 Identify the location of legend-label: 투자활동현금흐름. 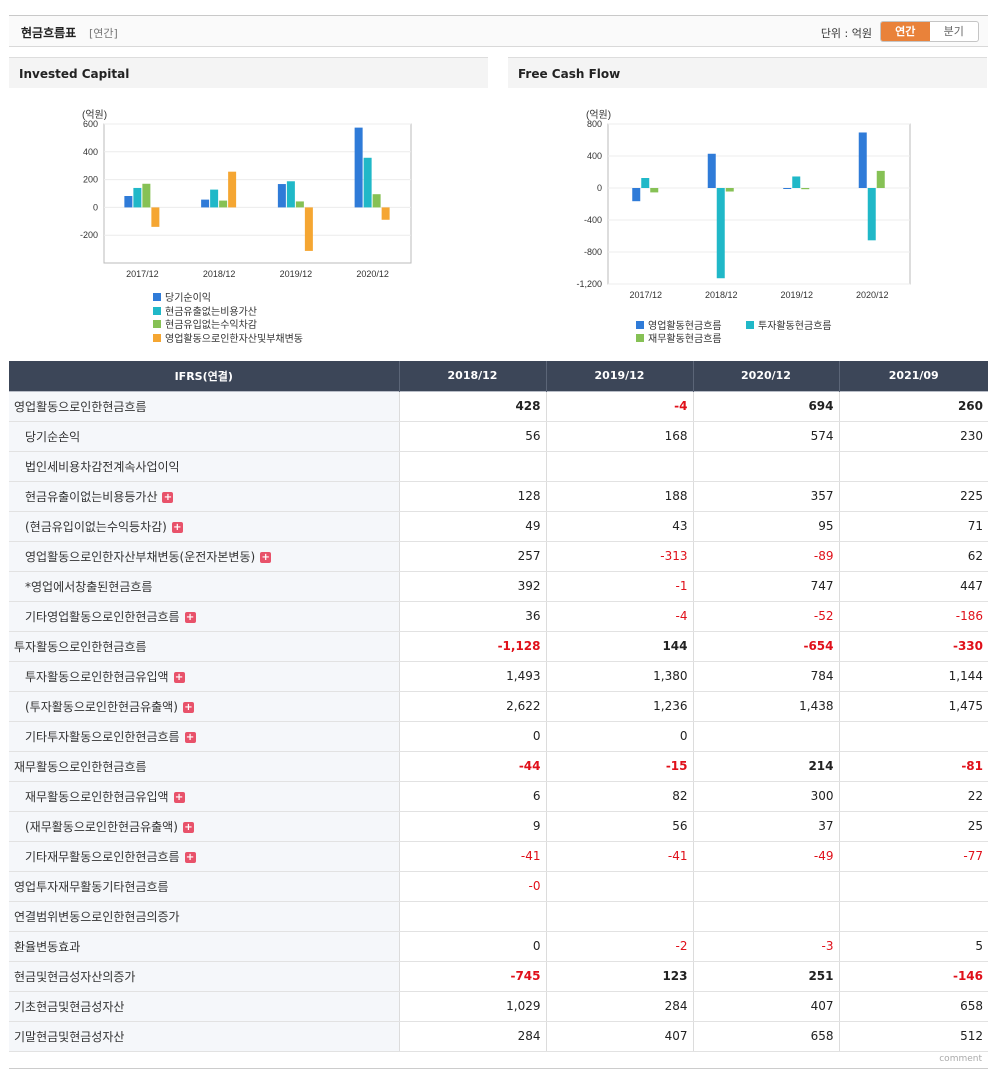
(795, 325).